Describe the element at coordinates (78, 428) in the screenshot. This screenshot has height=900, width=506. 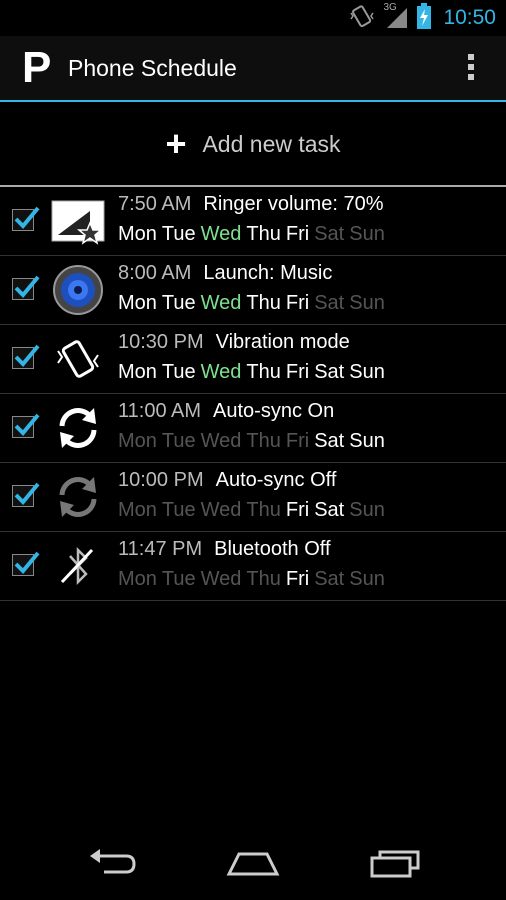
I see `sync-on-icon` at that location.